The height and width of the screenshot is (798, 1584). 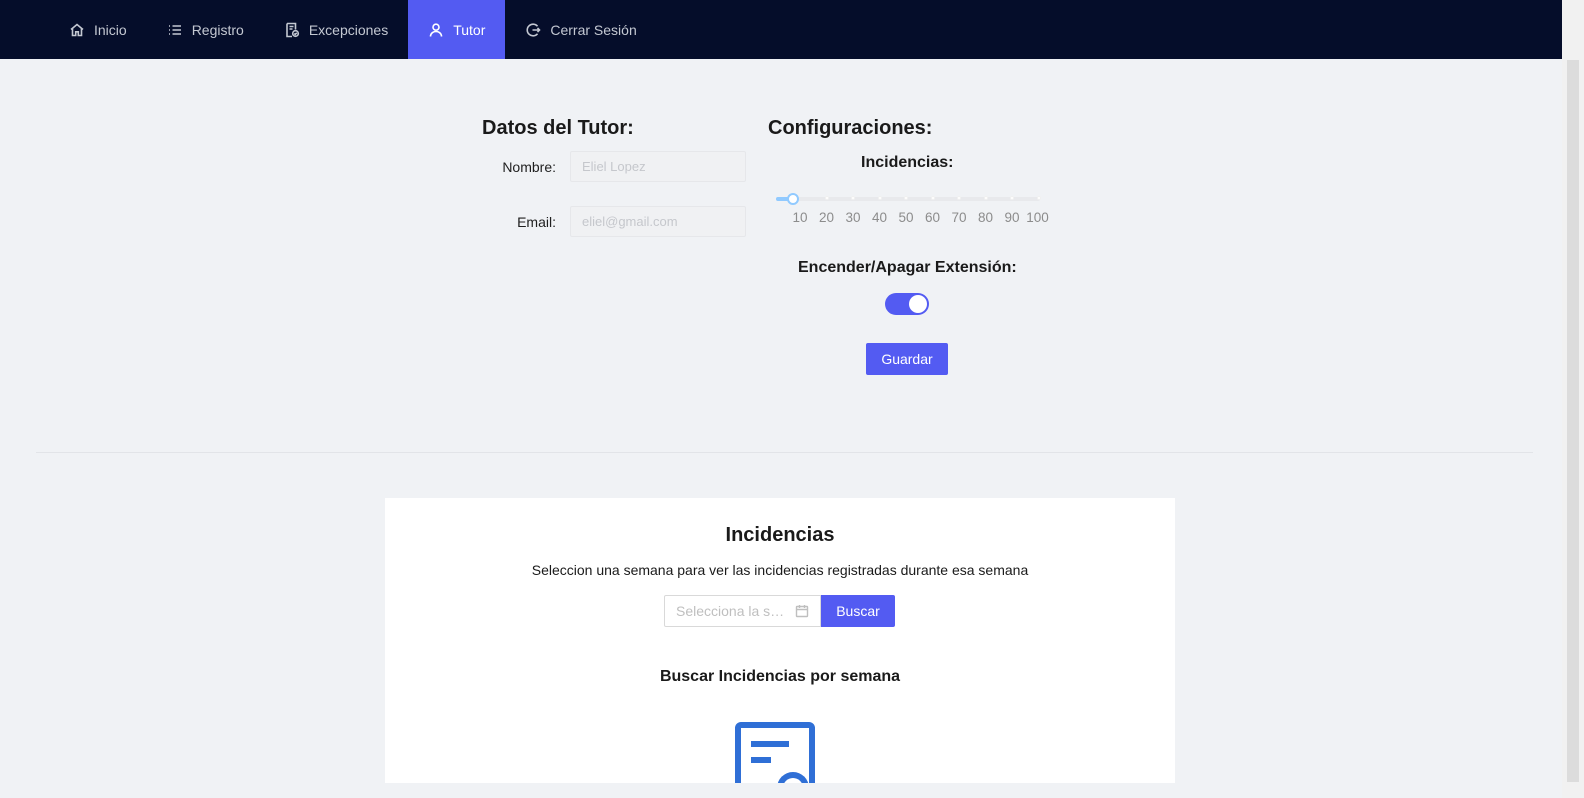 What do you see at coordinates (658, 166) in the screenshot?
I see `name-field` at bounding box center [658, 166].